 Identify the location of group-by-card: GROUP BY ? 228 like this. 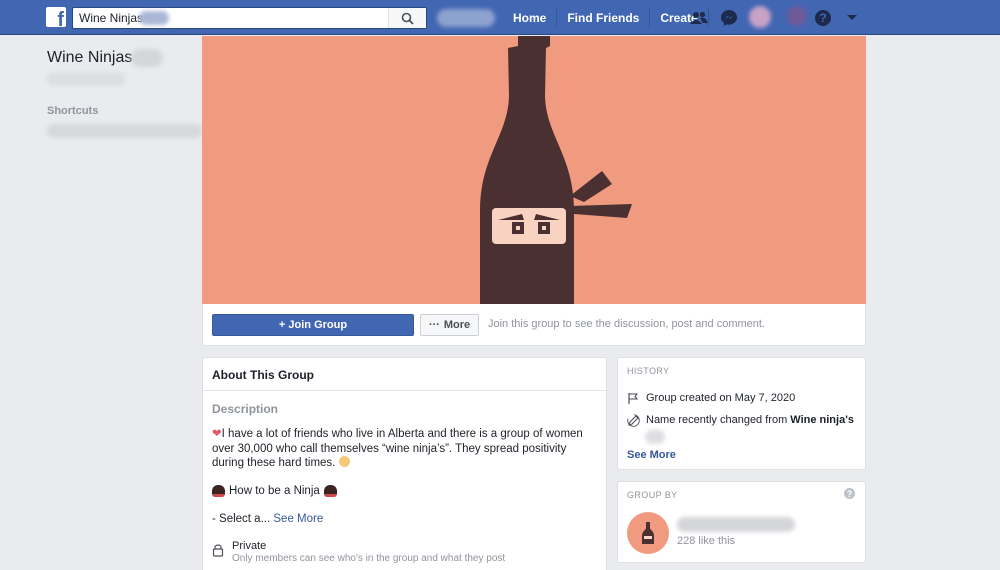
(741, 522).